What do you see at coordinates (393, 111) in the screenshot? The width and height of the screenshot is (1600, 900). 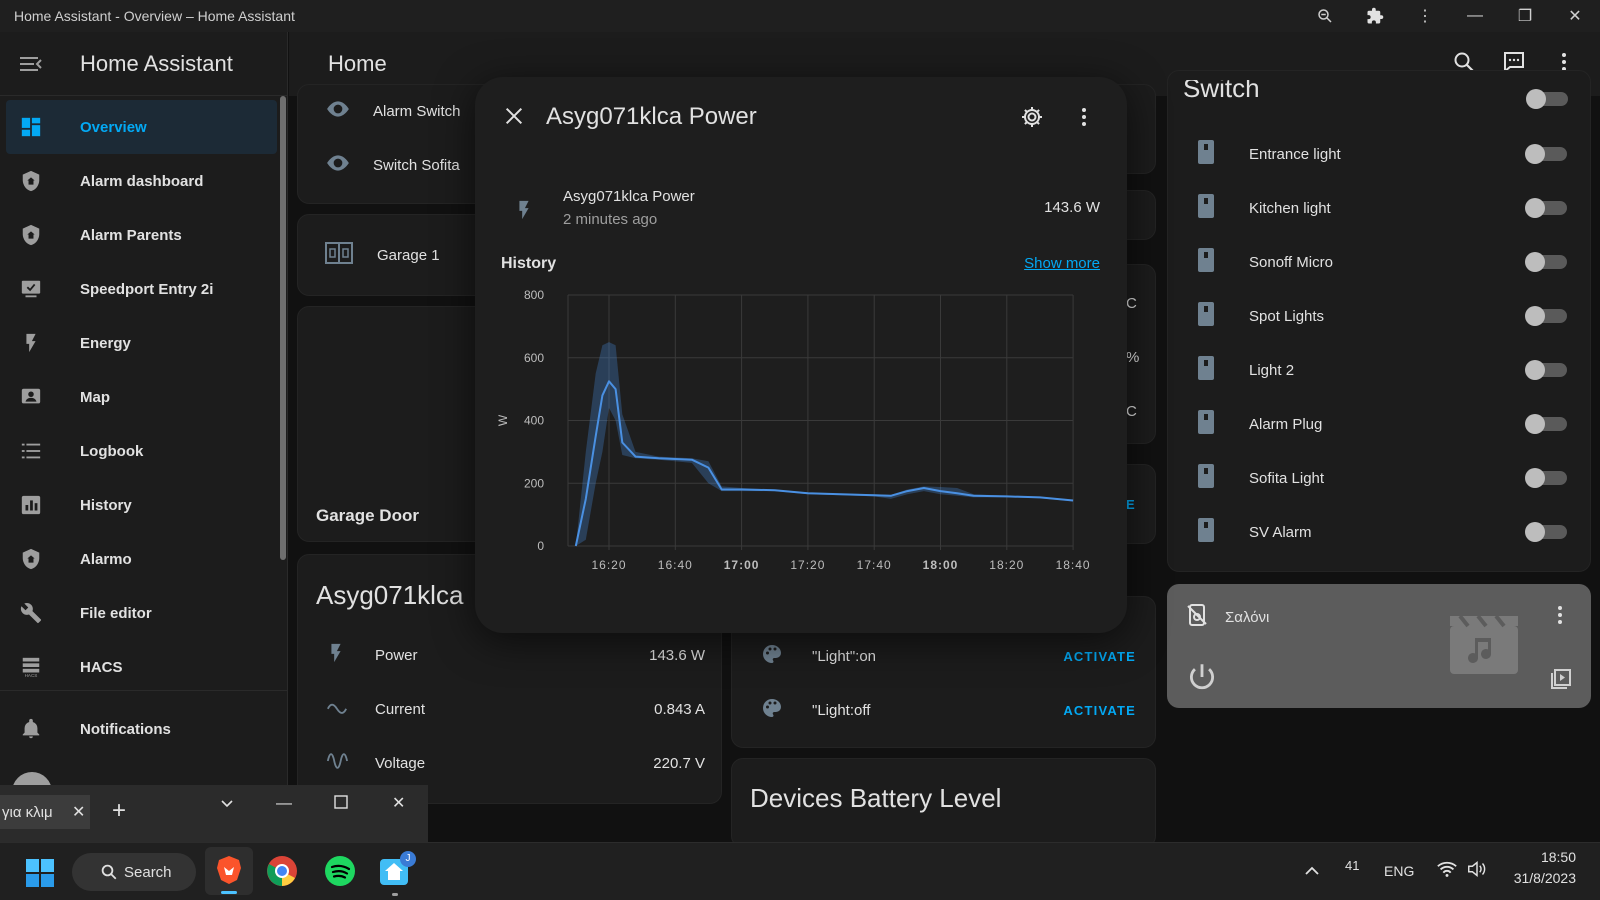 I see `list-item: Alarm Switch` at bounding box center [393, 111].